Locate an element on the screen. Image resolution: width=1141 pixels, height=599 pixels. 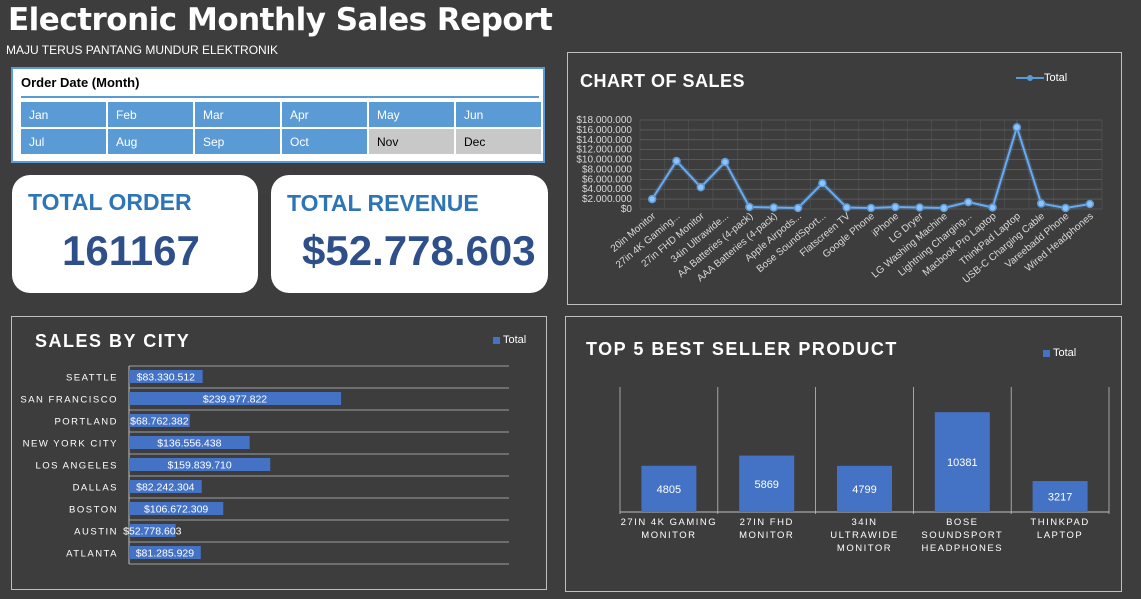
report-subtitle: MAJU TERUS PANTANG MUNDUR ELEKTRONIK is located at coordinates (142, 50).